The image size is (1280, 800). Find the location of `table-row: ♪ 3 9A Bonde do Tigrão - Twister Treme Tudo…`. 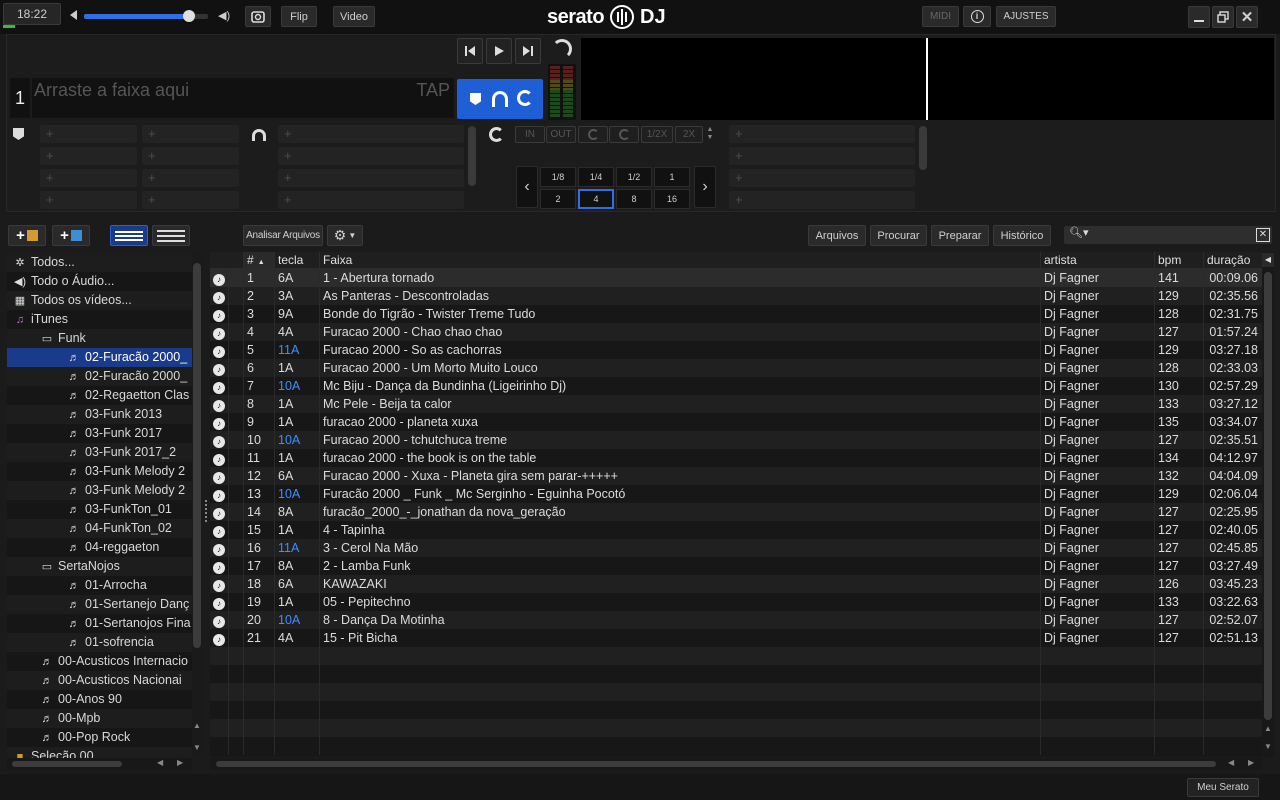

table-row: ♪ 3 9A Bonde do Tigrão - Twister Treme Tudo… is located at coordinates (736, 314).